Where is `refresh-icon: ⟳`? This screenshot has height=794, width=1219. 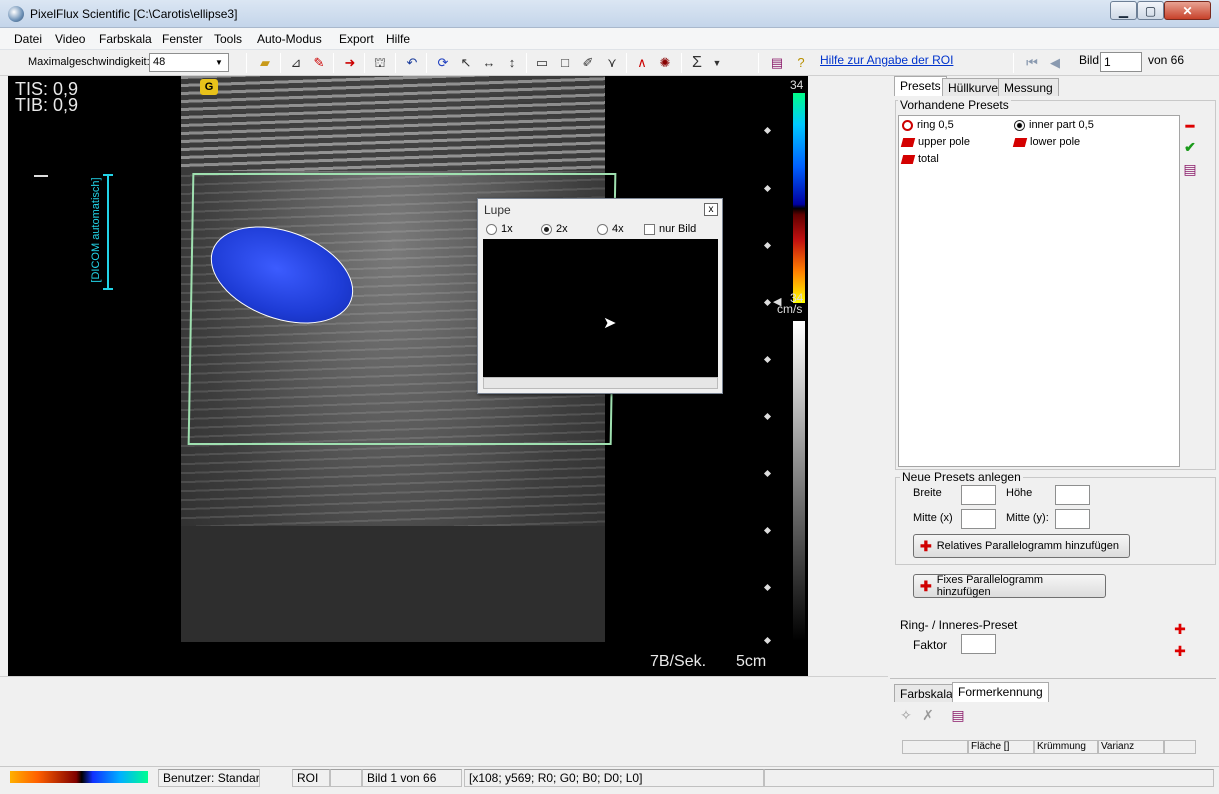 refresh-icon: ⟳ is located at coordinates (443, 63).